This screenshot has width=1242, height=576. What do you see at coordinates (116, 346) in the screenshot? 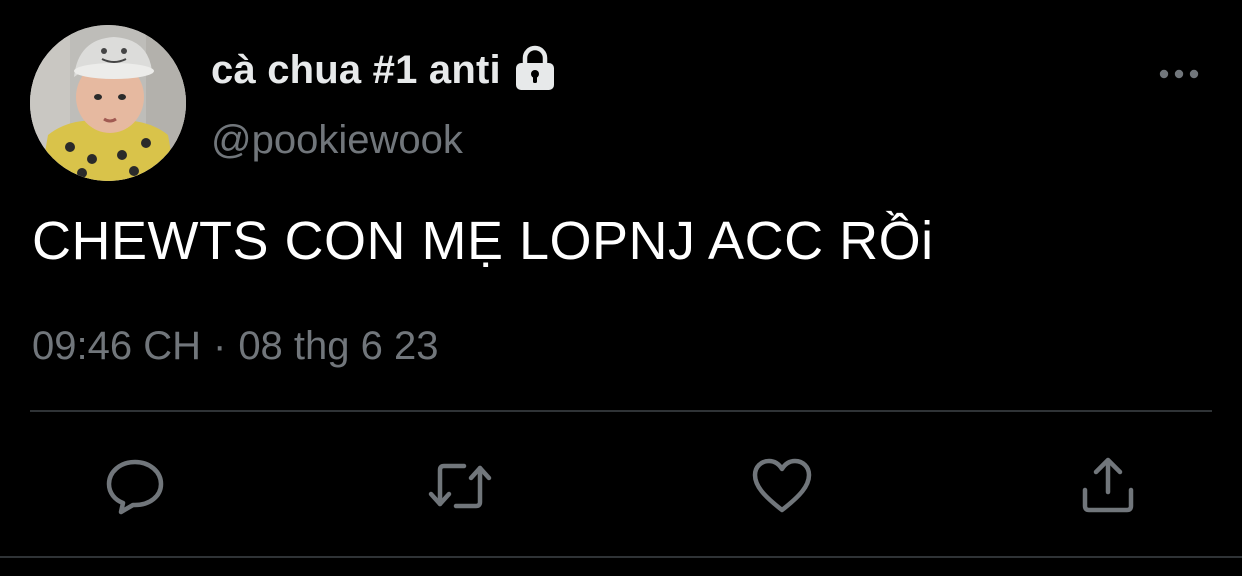
I see `tweet-time: 09:46 CH` at bounding box center [116, 346].